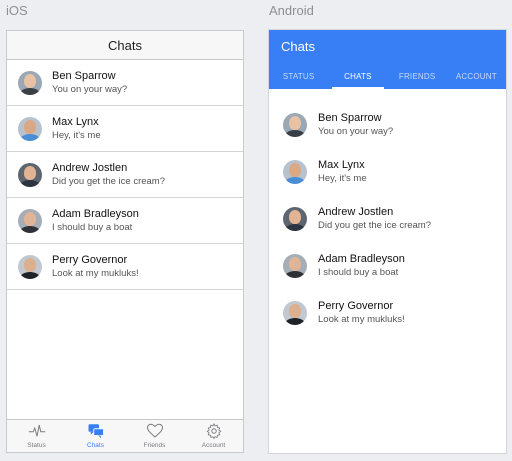  What do you see at coordinates (387, 124) in the screenshot?
I see `android-chat-item-ben: Ben Sparrow You on your way?` at bounding box center [387, 124].